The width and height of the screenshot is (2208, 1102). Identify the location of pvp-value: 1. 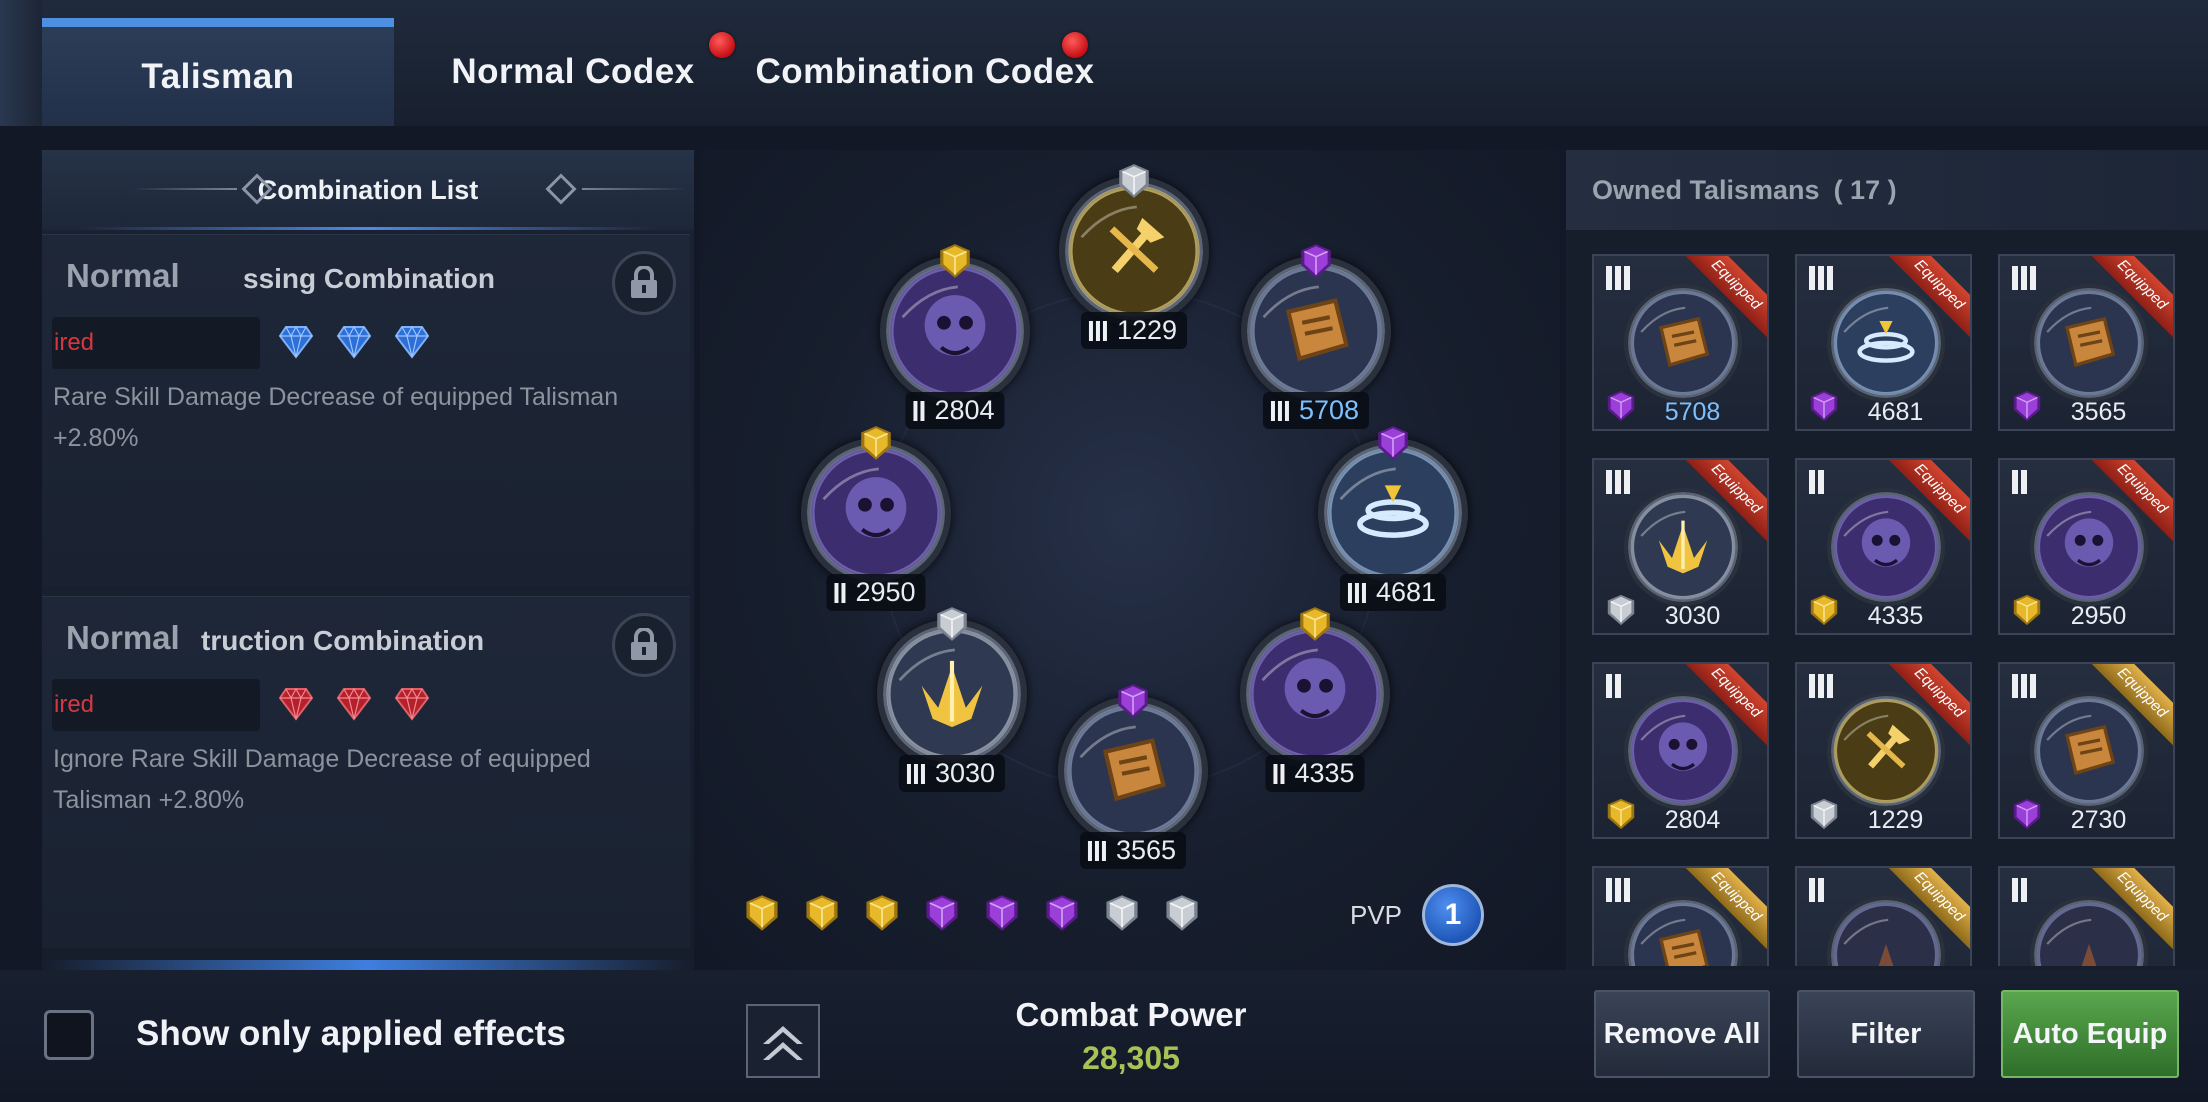
(1453, 914).